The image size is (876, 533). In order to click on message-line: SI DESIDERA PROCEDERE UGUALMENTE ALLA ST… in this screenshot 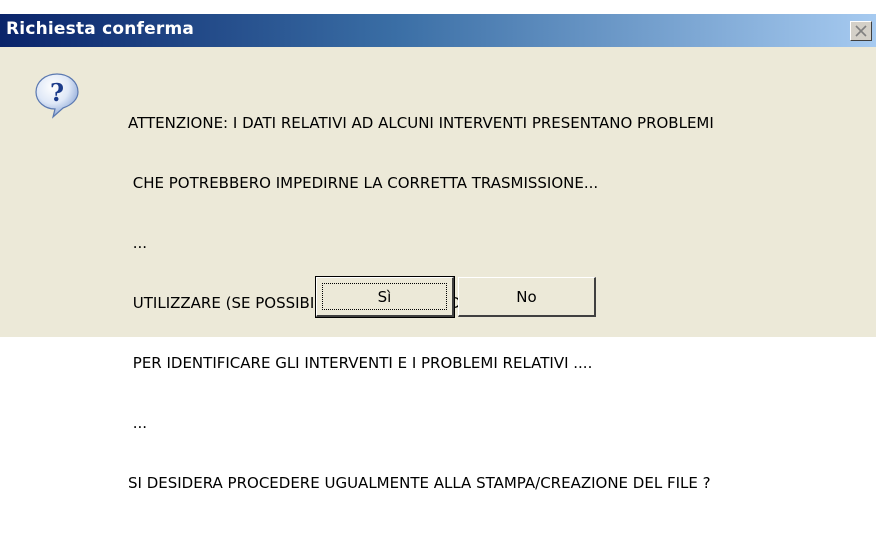, I will do `click(419, 483)`.